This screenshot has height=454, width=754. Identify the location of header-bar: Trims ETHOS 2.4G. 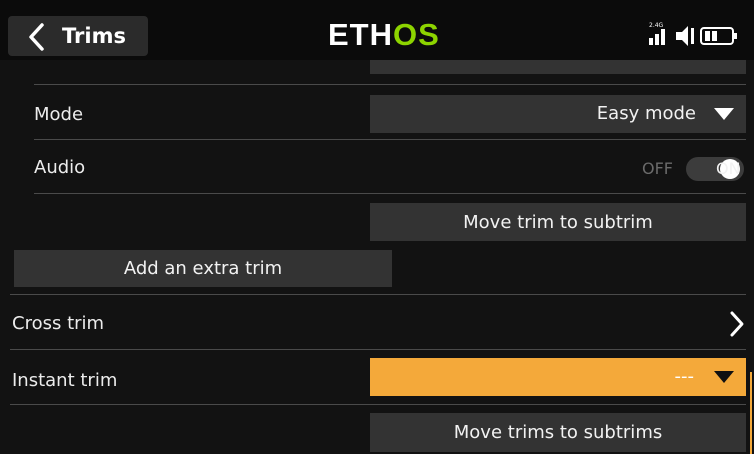
(377, 30).